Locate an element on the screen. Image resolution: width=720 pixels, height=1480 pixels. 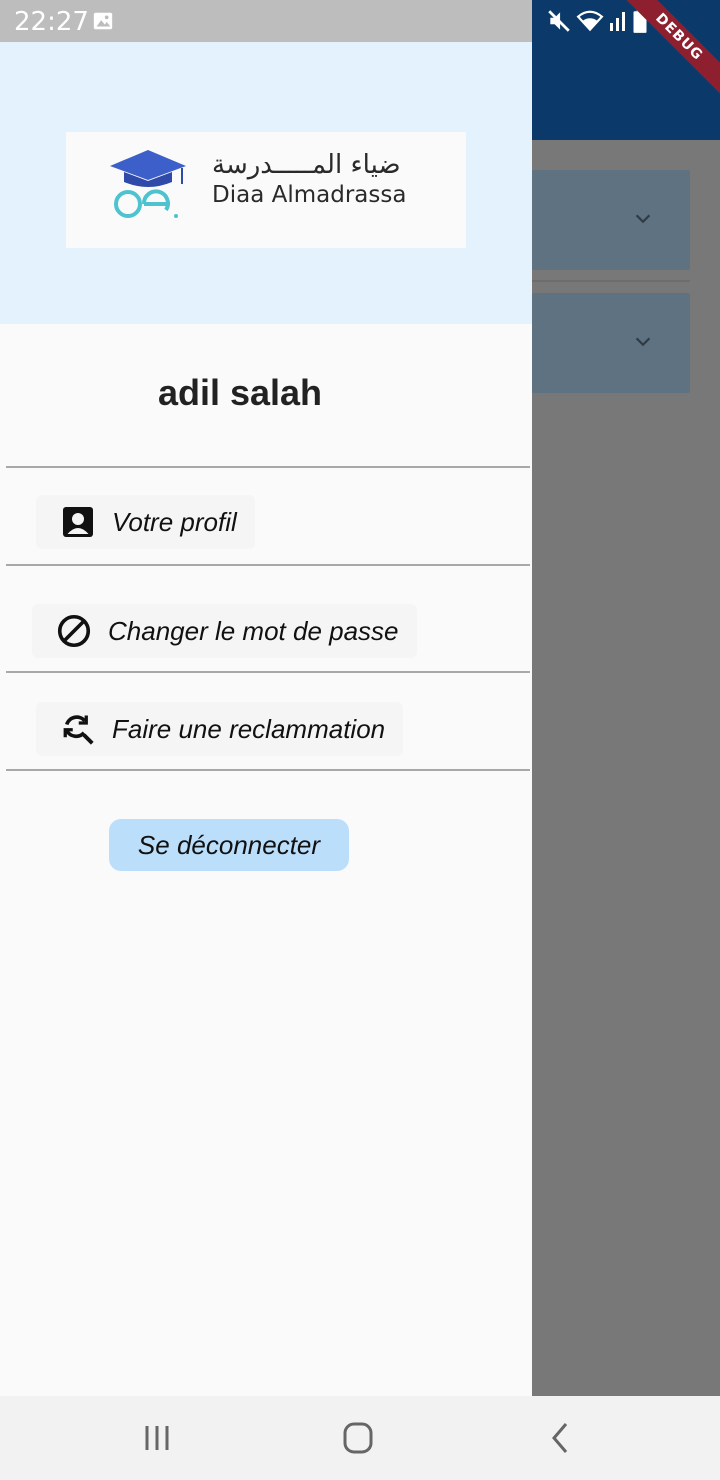
status-bar: 22:27 is located at coordinates (360, 21).